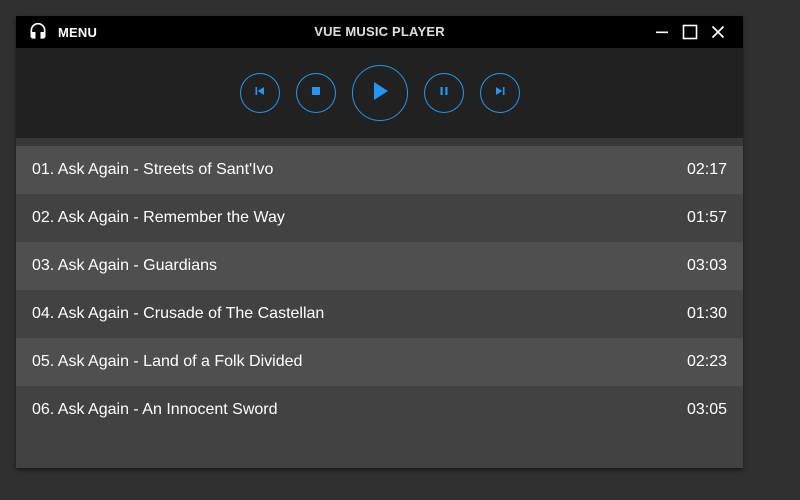 The width and height of the screenshot is (800, 500). What do you see at coordinates (379, 266) in the screenshot?
I see `track-row: 03. Ask Again - Guardians 03:03` at bounding box center [379, 266].